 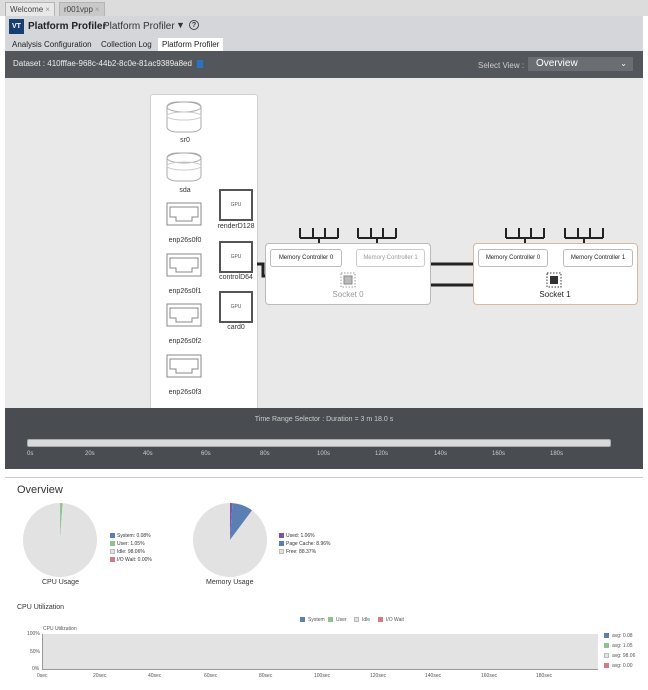 What do you see at coordinates (319, 443) in the screenshot?
I see `time-range-slider` at bounding box center [319, 443].